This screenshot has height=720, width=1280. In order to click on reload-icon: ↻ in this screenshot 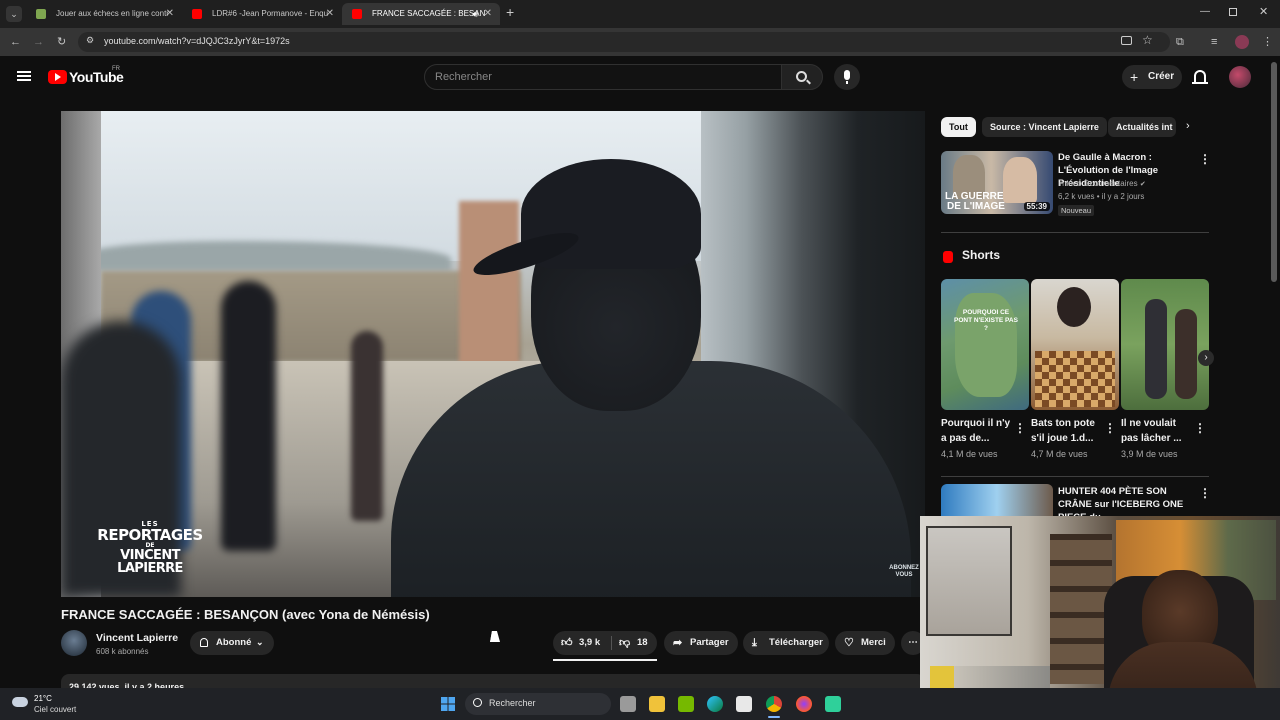, I will do `click(61, 42)`.